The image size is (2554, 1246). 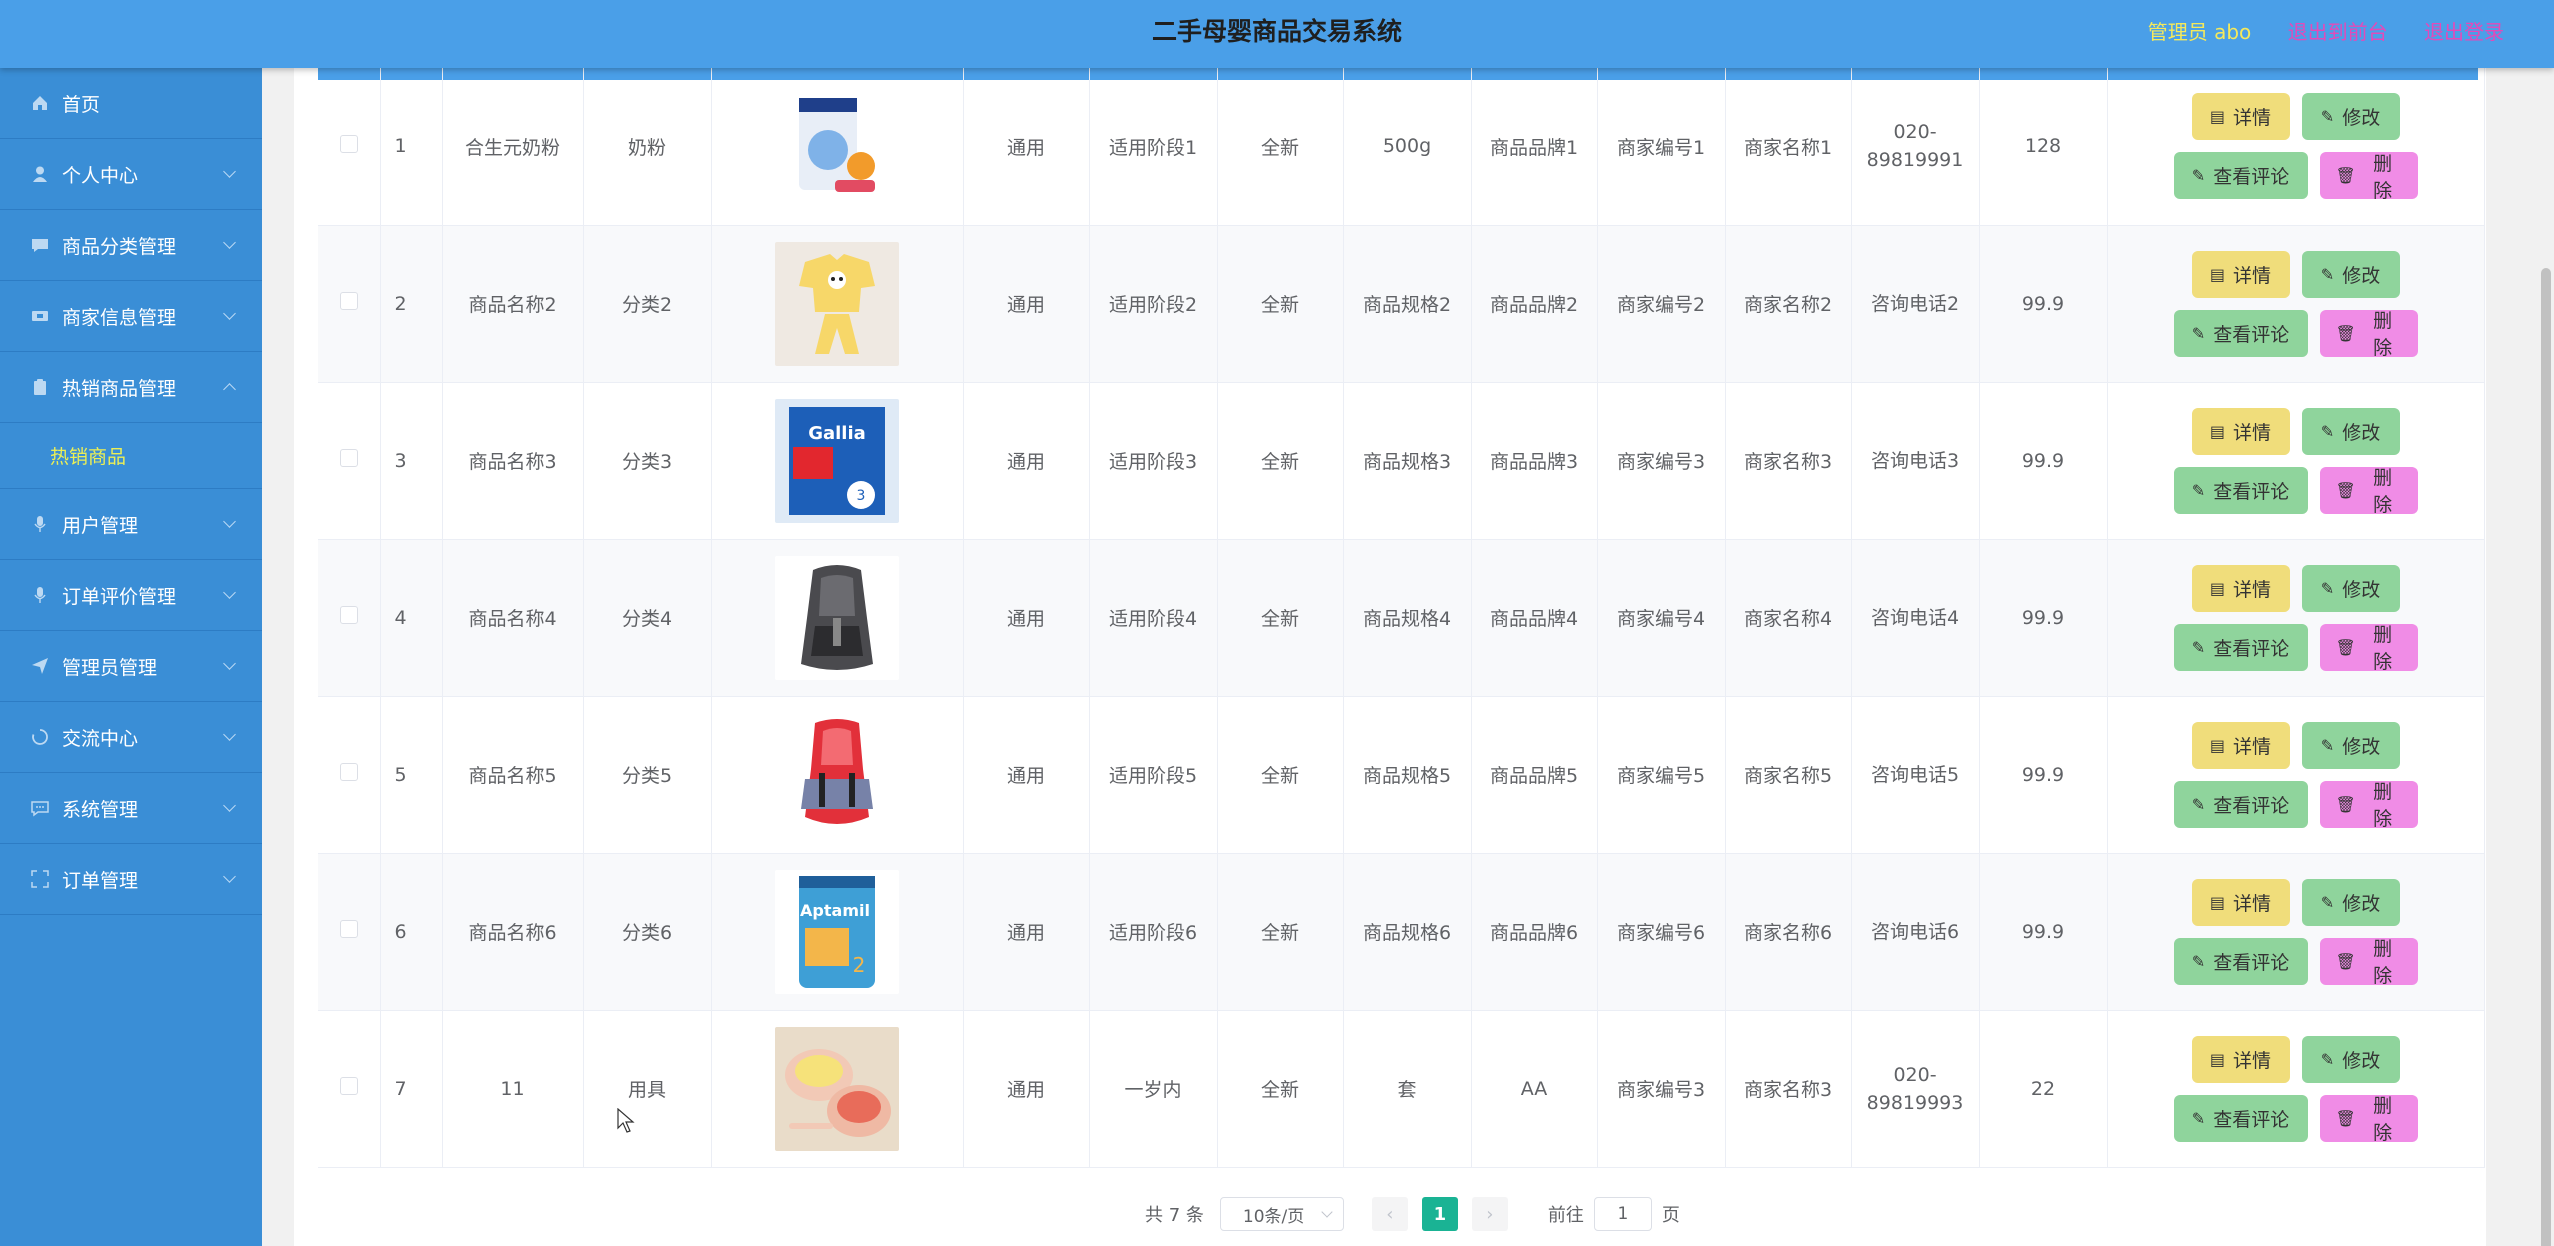 I want to click on merchant-name: 商家名称6, so click(x=1788, y=932).